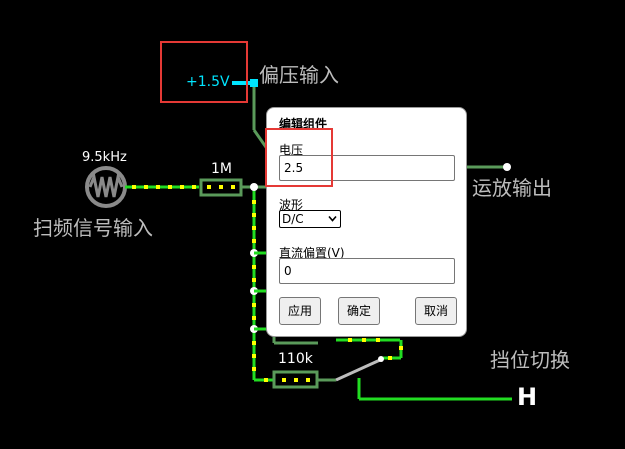 This screenshot has height=449, width=625. Describe the element at coordinates (254, 83) in the screenshot. I see `bias-node` at that location.